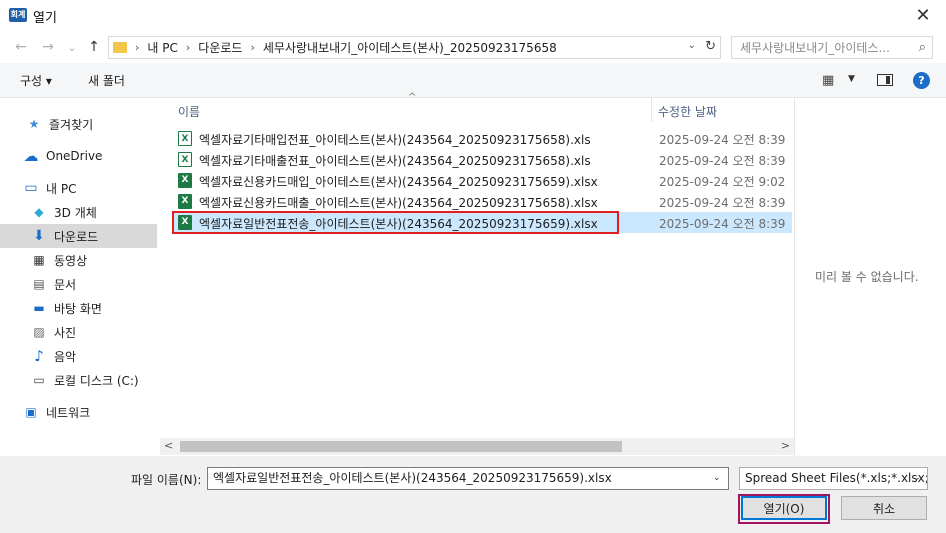 This screenshot has width=946, height=533. What do you see at coordinates (96, 380) in the screenshot?
I see `sidebar-item-label: 로컬 디스크 (C:)` at bounding box center [96, 380].